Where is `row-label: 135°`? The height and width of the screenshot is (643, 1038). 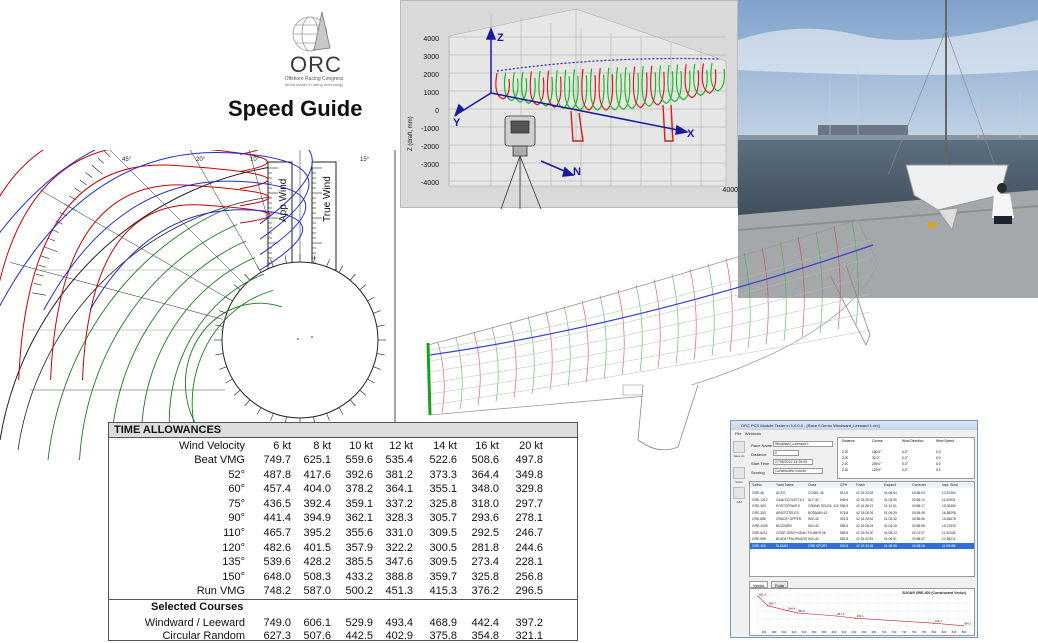
row-label: 135° is located at coordinates (177, 562).